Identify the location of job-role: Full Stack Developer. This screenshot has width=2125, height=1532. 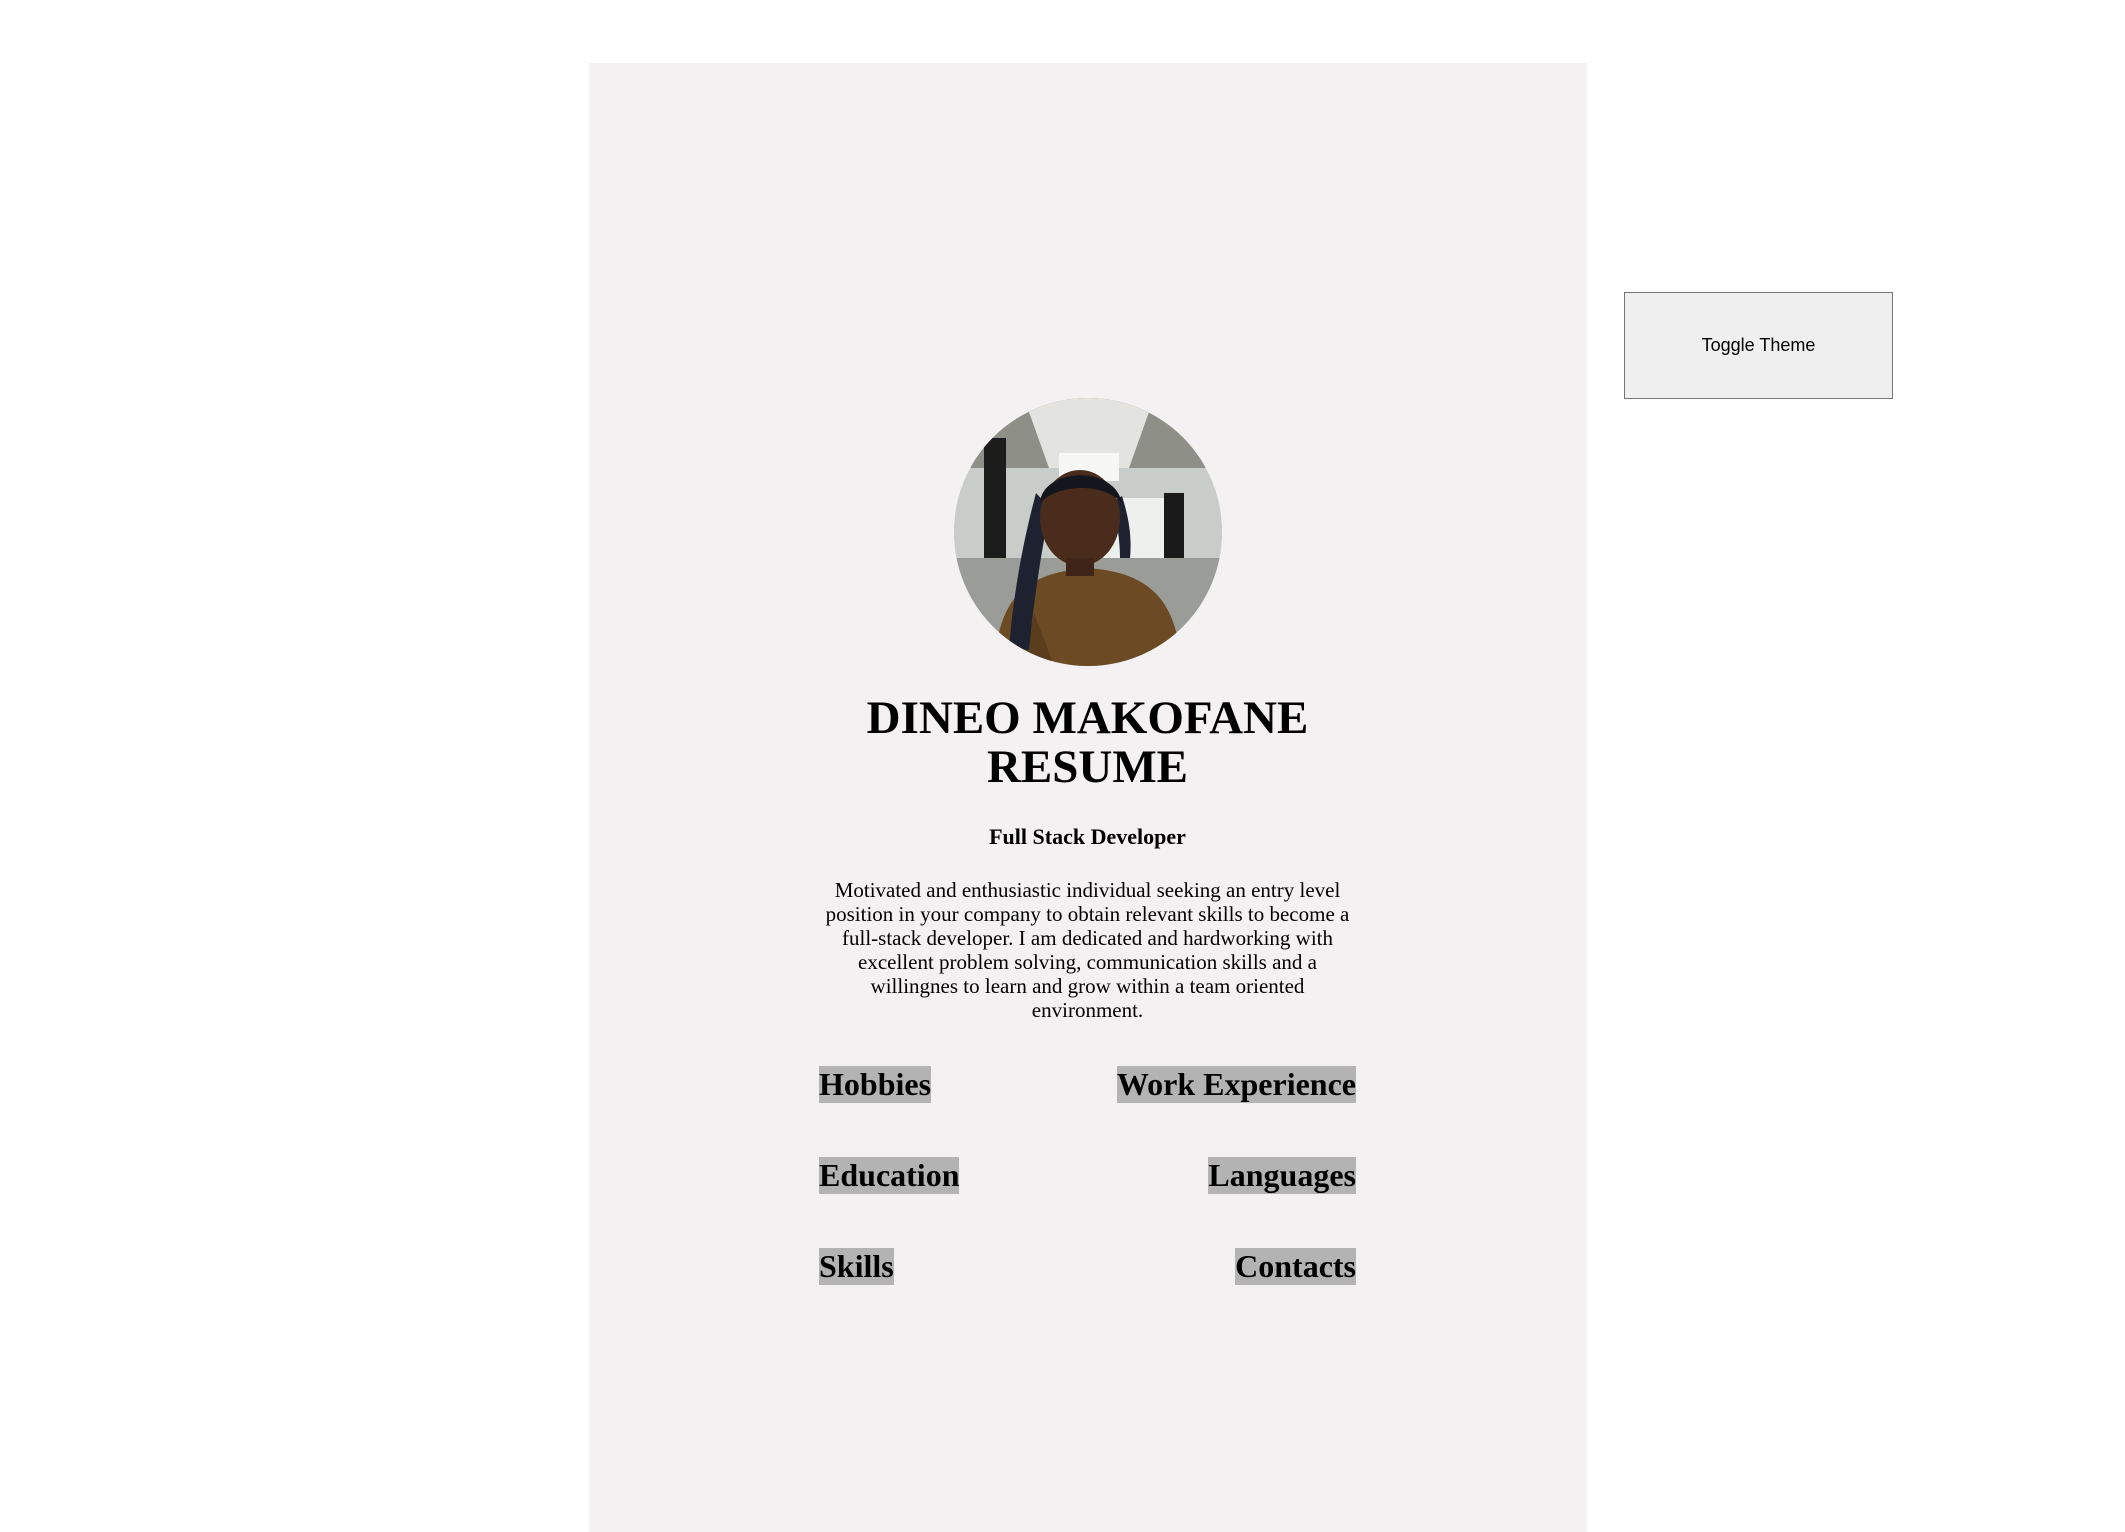
(1087, 836).